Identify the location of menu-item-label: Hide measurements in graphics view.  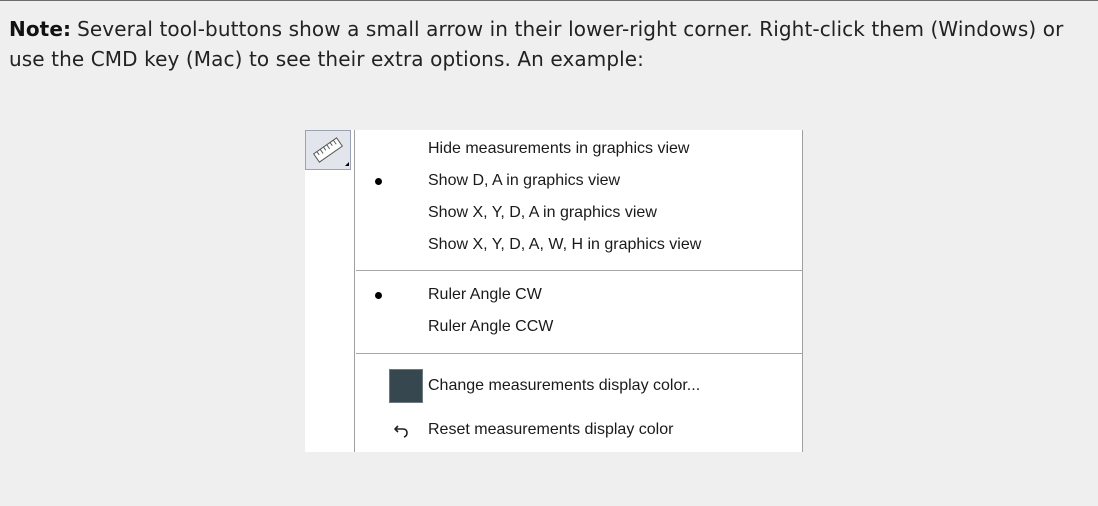
(559, 148).